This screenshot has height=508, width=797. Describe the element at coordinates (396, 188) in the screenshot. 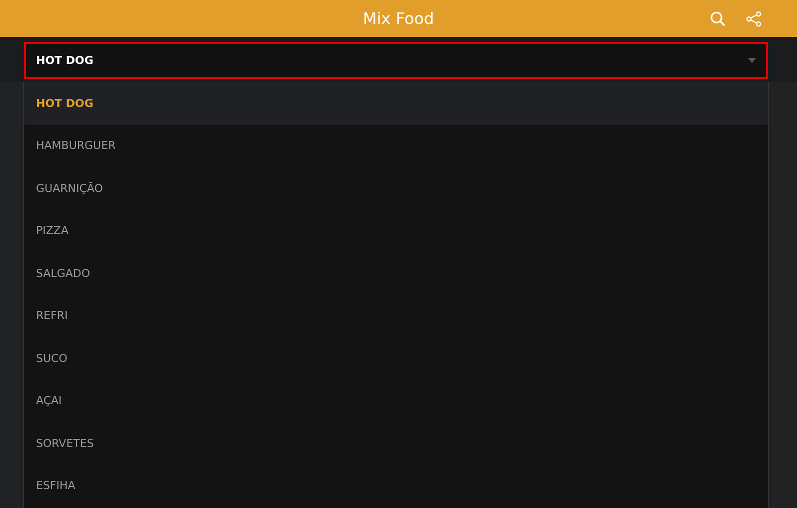

I see `menu-option: GUARNIÇÃO` at that location.